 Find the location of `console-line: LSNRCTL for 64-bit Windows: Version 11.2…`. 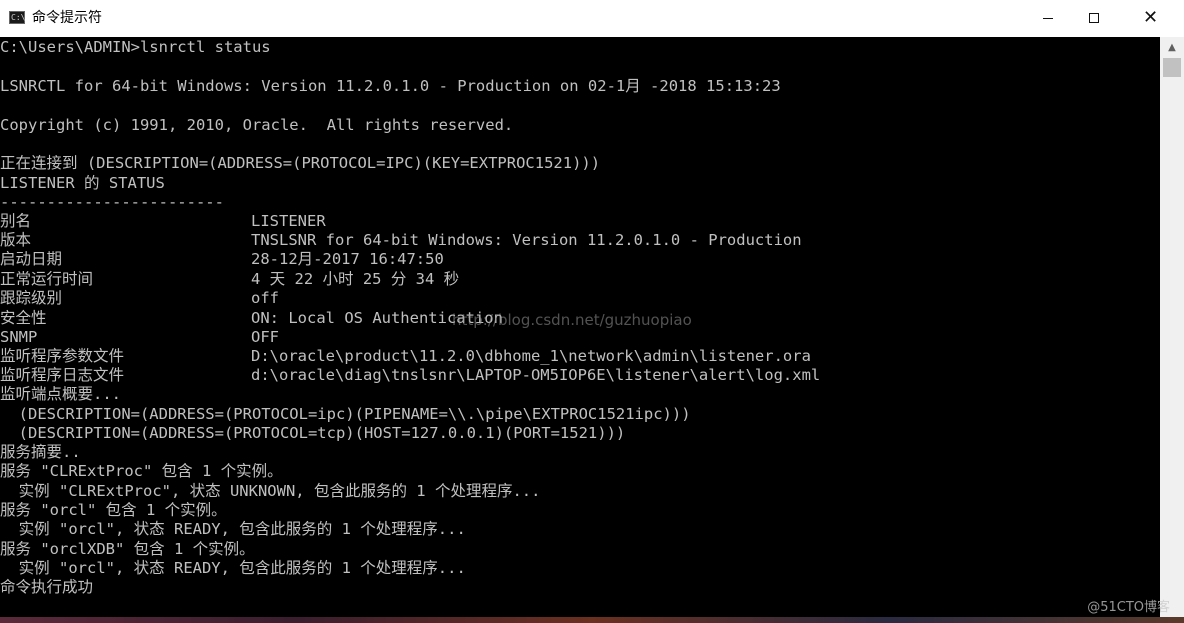

console-line: LSNRCTL for 64-bit Windows: Version 11.2… is located at coordinates (390, 86).